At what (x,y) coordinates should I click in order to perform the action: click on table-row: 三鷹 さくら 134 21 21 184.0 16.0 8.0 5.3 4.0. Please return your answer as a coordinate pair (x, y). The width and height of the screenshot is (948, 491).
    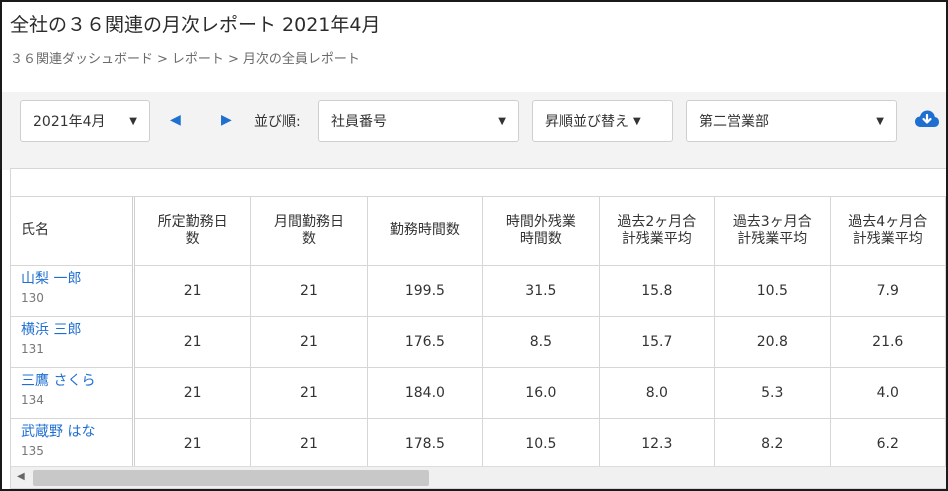
    Looking at the image, I should click on (478, 393).